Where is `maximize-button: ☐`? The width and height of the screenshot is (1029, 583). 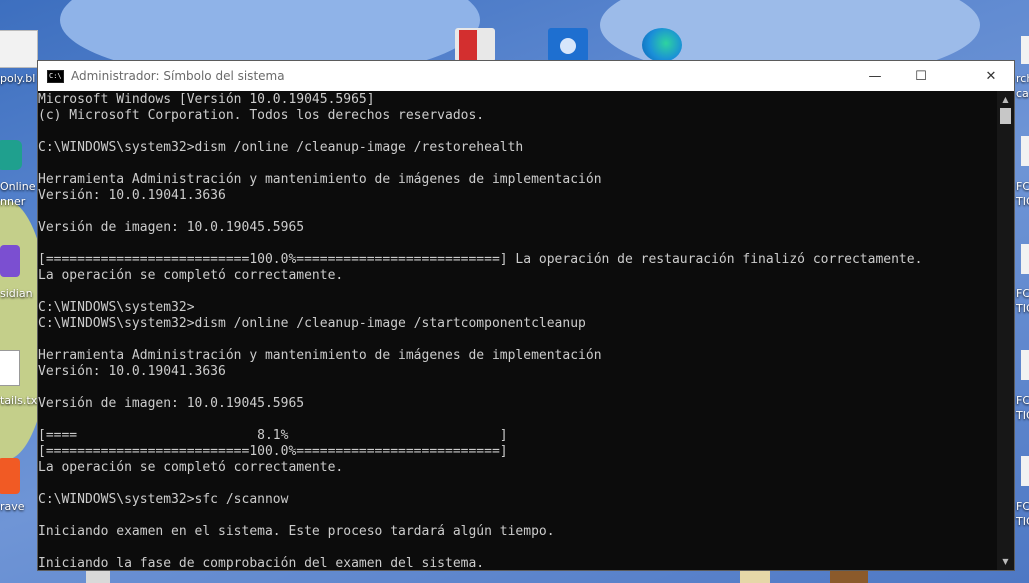 maximize-button: ☐ is located at coordinates (921, 76).